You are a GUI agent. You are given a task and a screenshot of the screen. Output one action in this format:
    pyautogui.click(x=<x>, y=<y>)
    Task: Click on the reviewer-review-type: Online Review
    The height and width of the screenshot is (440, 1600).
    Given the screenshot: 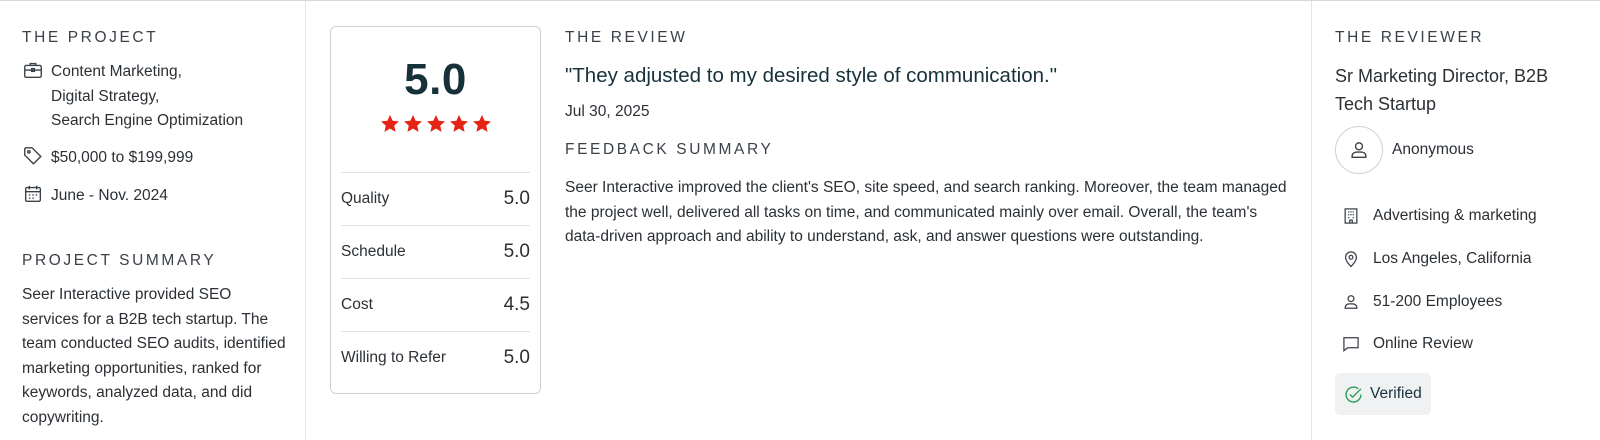 What is the action you would take?
    pyautogui.click(x=1407, y=344)
    